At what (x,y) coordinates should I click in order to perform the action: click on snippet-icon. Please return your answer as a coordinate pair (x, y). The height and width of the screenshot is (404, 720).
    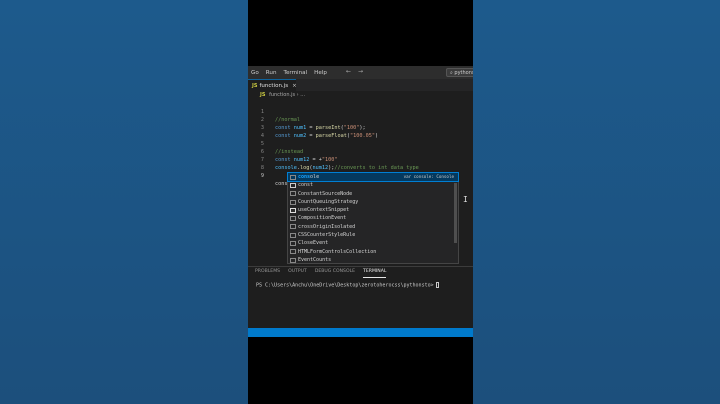
    Looking at the image, I should click on (293, 210).